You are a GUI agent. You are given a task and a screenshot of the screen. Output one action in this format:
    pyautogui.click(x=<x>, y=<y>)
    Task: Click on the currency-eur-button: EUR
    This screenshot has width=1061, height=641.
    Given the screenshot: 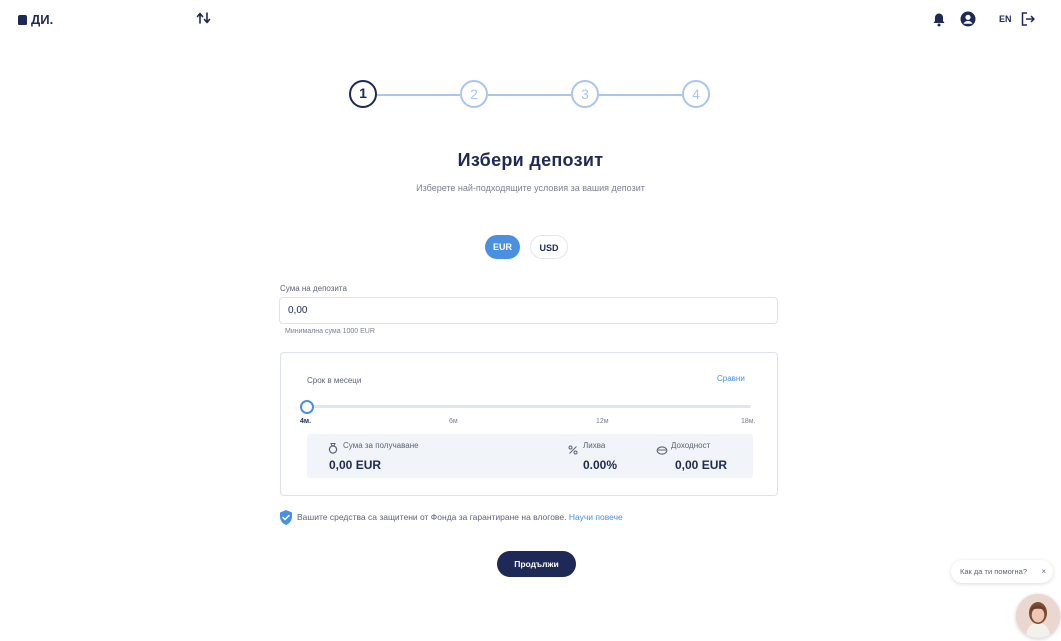 What is the action you would take?
    pyautogui.click(x=502, y=247)
    